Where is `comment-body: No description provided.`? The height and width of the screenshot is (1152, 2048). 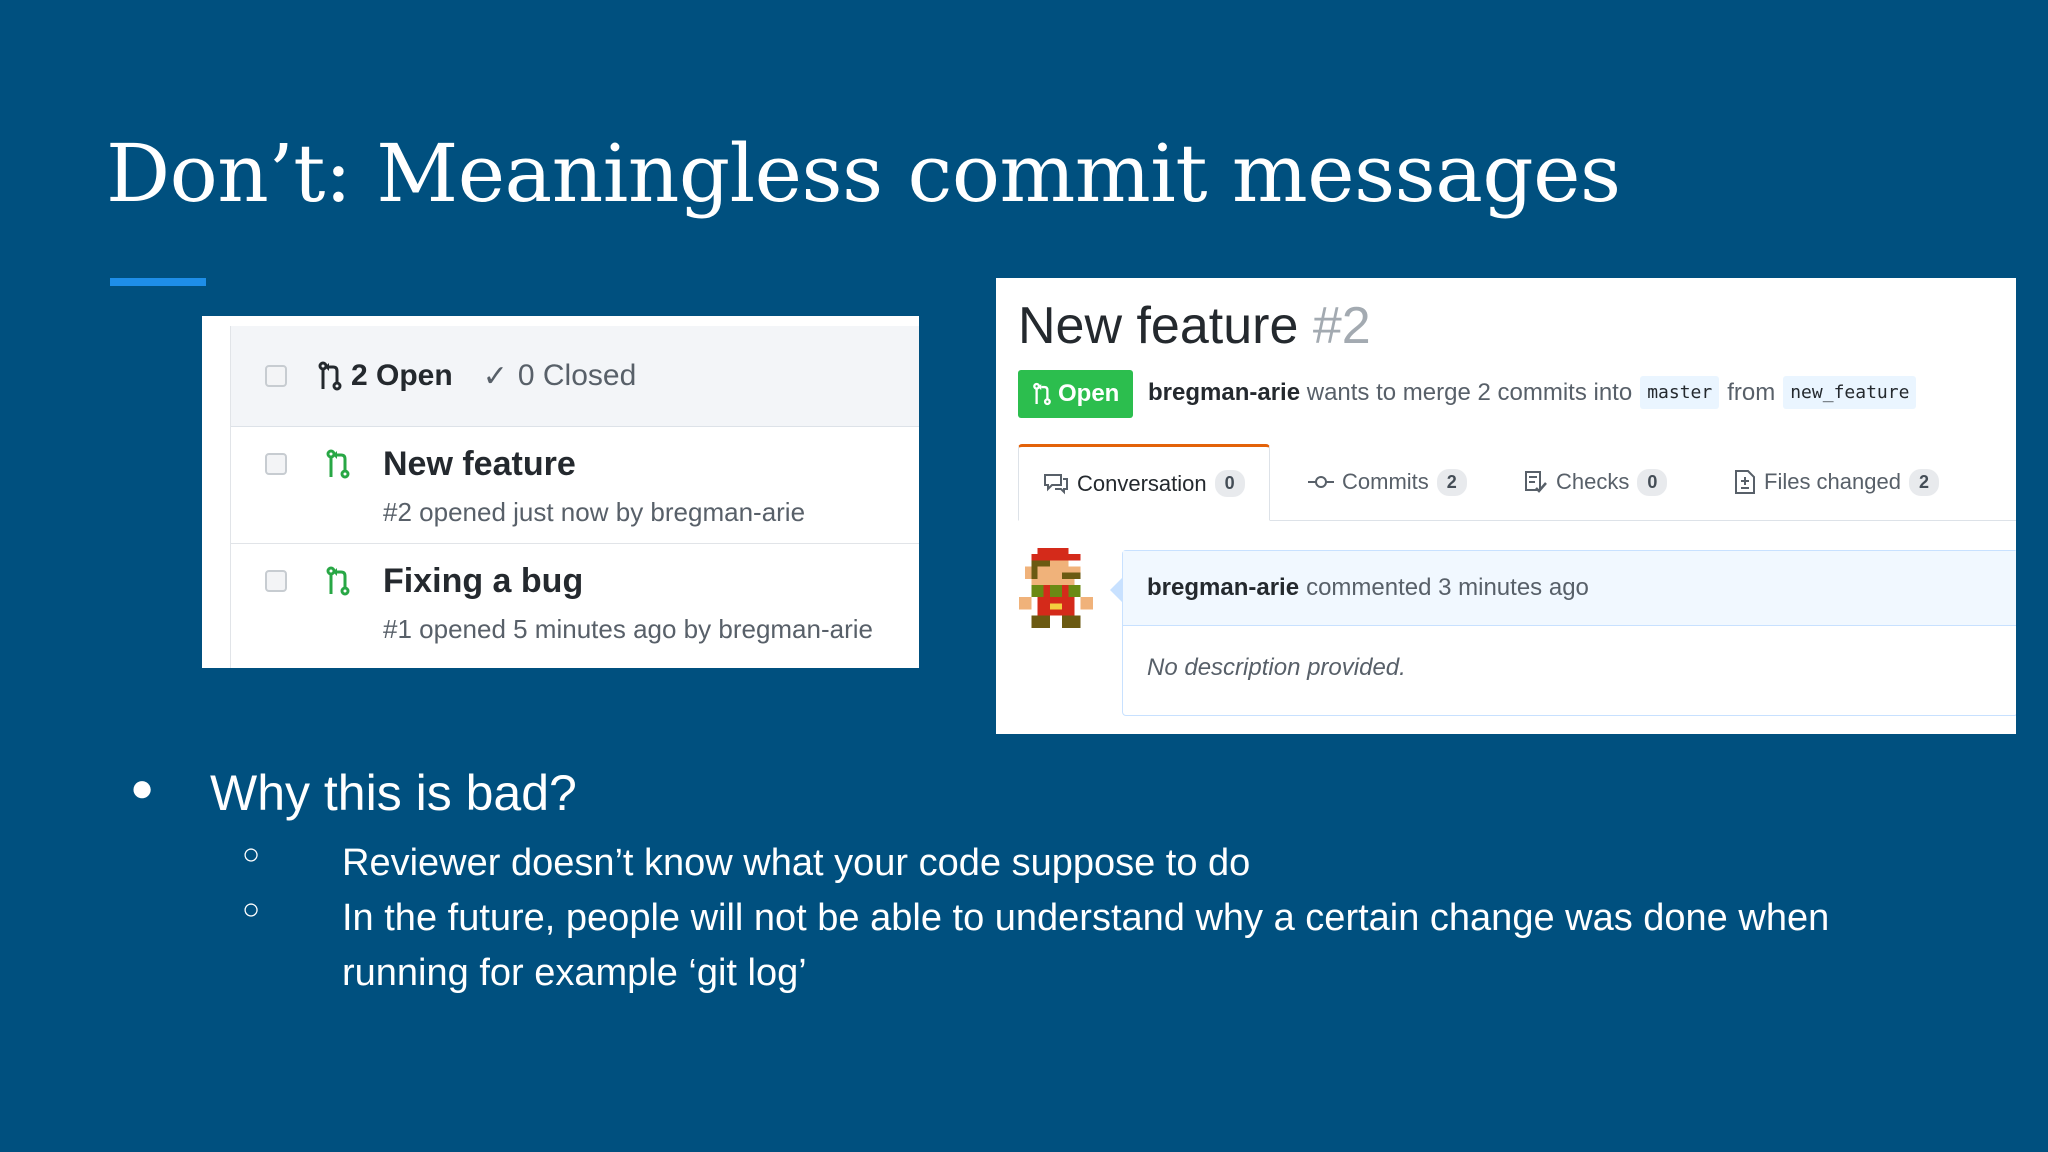 comment-body: No description provided. is located at coordinates (1276, 667).